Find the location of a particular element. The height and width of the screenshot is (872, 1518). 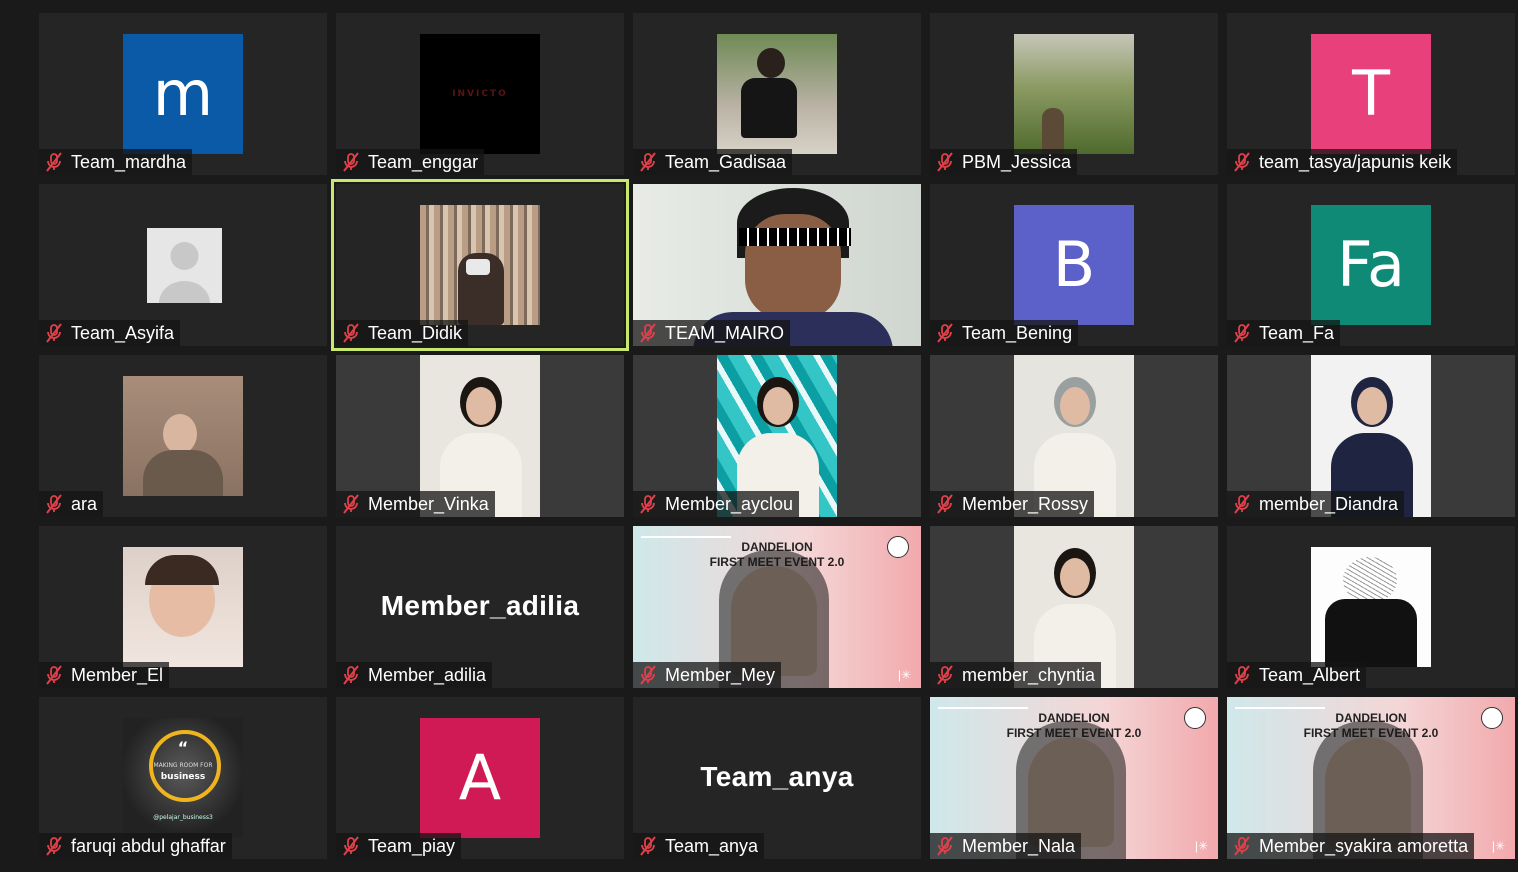

quote-word: business is located at coordinates (183, 777).